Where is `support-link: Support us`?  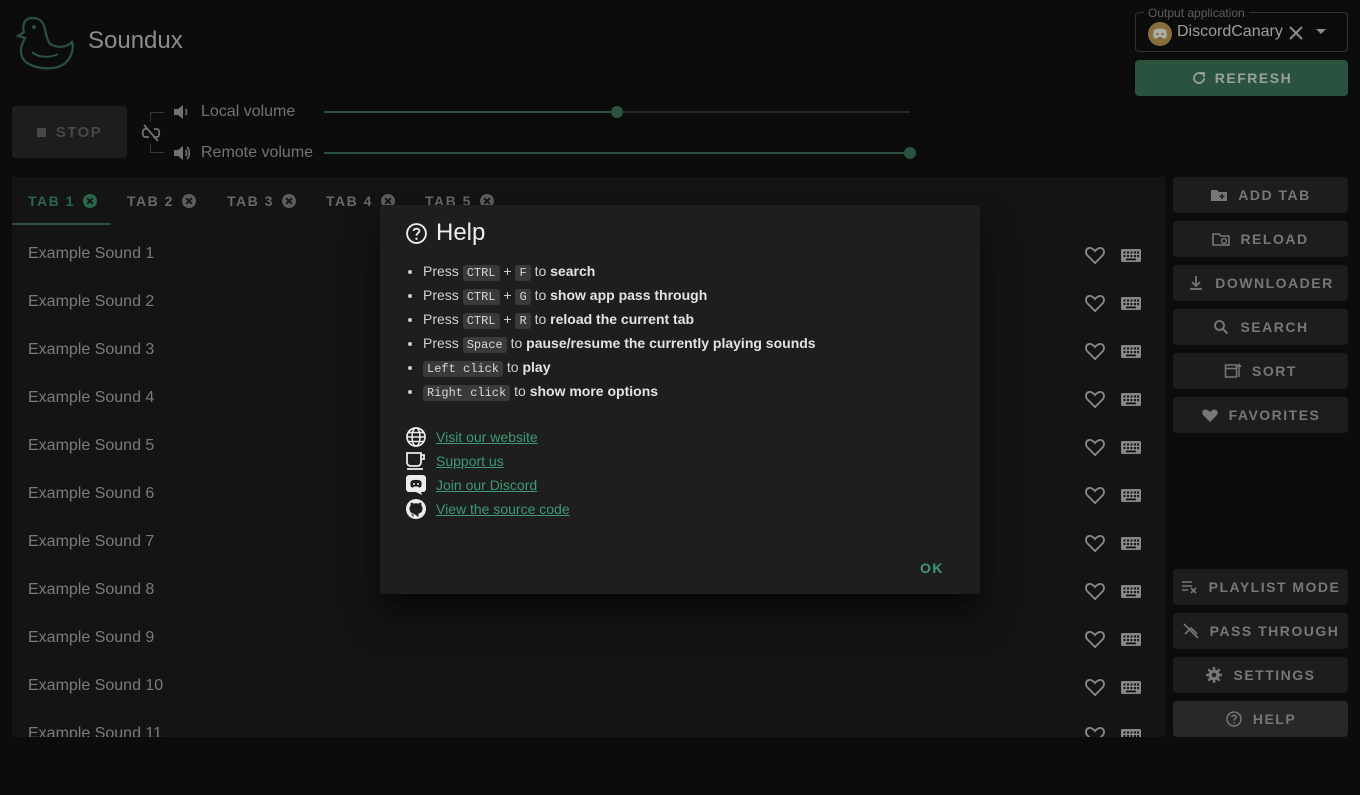
support-link: Support us is located at coordinates (470, 461).